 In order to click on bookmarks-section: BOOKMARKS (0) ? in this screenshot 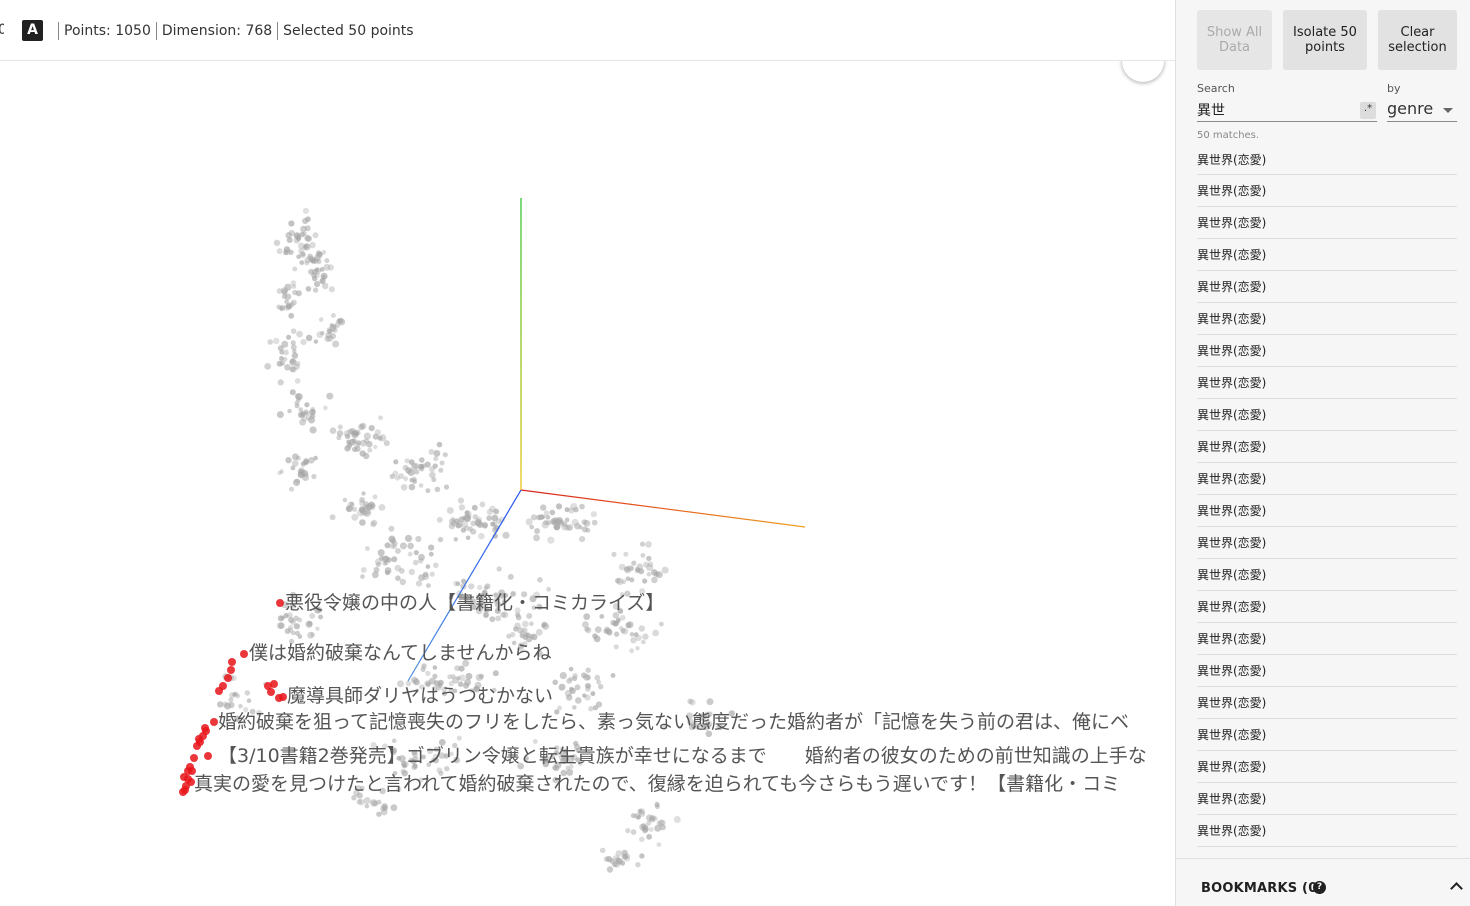, I will do `click(1323, 882)`.